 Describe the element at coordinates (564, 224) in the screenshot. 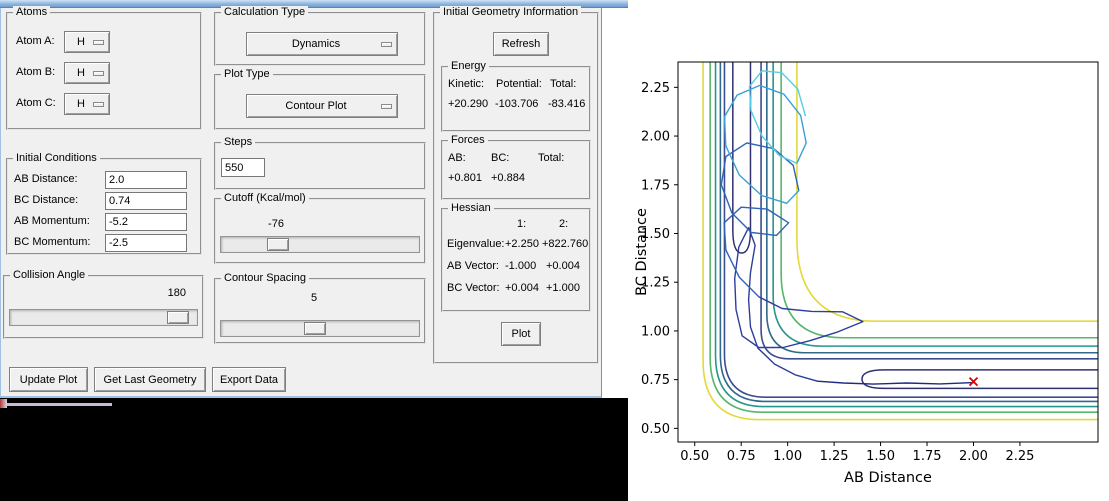

I see `hessian-col2-header: 2:` at that location.